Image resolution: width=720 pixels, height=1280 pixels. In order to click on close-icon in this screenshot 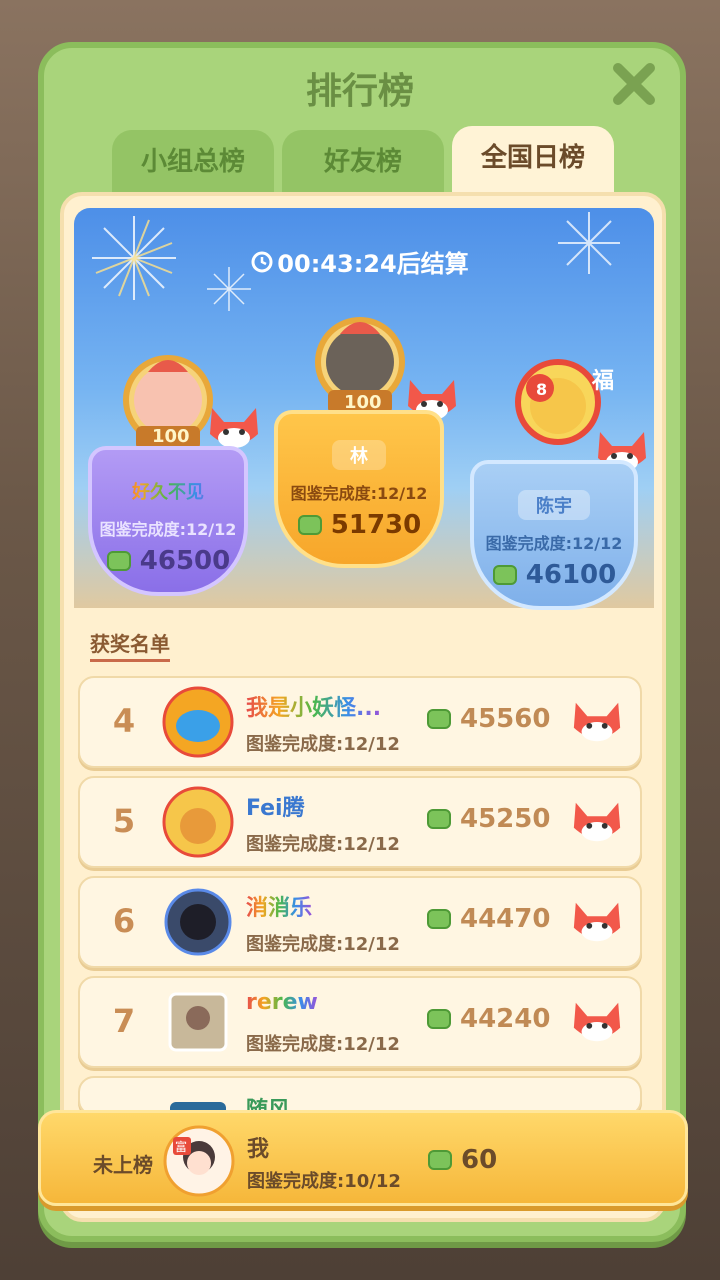, I will do `click(634, 84)`.